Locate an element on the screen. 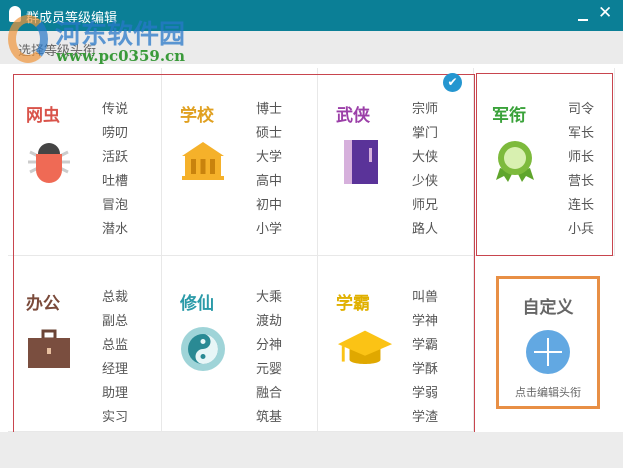 This screenshot has height=468, width=623. level-list: 宗师掌门大侠少侠师兄路人 is located at coordinates (425, 174).